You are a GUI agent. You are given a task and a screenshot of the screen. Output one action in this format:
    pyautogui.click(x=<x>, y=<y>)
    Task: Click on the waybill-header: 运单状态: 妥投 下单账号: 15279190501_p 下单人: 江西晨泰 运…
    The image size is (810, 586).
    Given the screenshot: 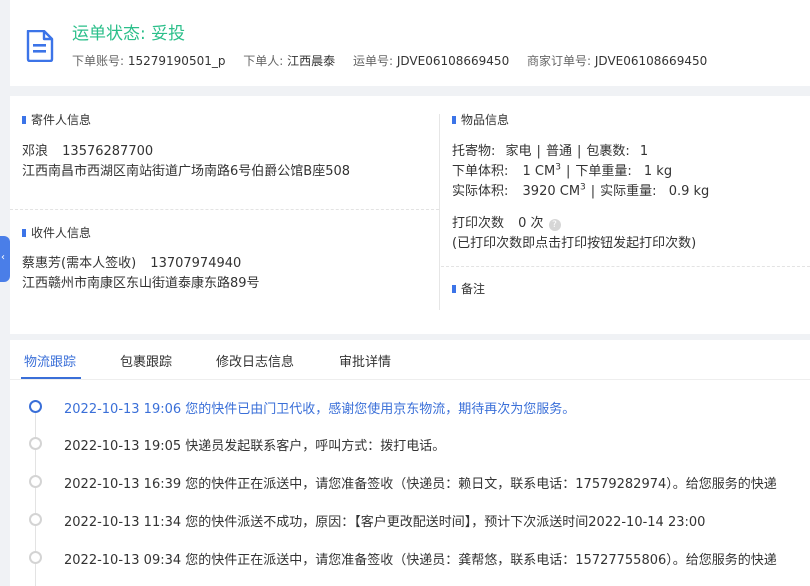 What is the action you would take?
    pyautogui.click(x=410, y=43)
    